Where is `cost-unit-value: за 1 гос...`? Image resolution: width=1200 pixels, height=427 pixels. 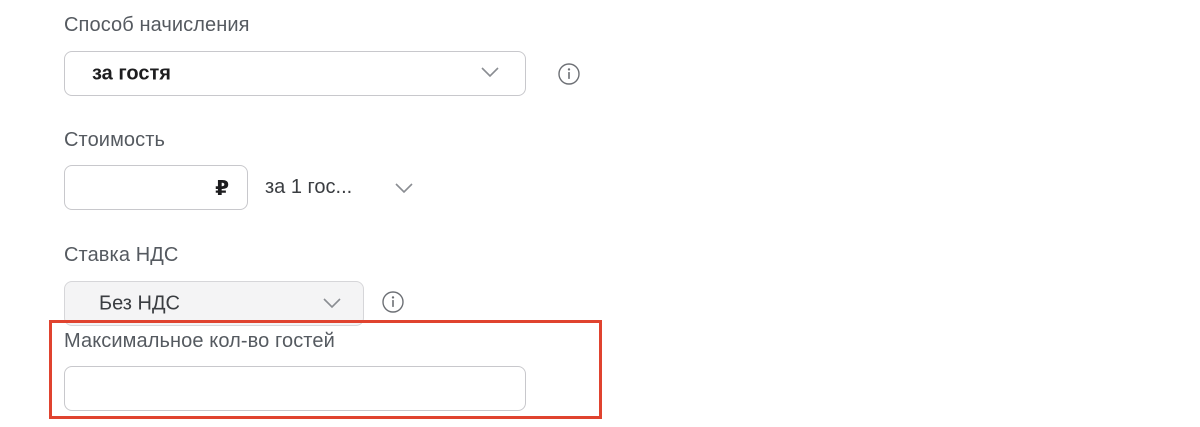
cost-unit-value: за 1 гос... is located at coordinates (309, 187).